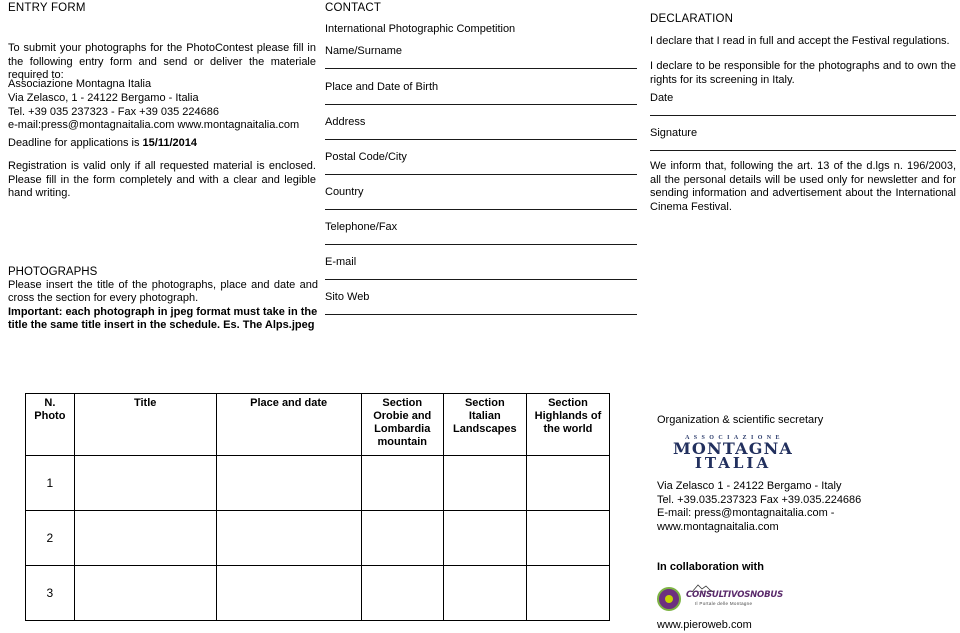 The height and width of the screenshot is (633, 960). I want to click on collaboration-wordmark: CONSULTIVOSNOBUS, so click(734, 595).